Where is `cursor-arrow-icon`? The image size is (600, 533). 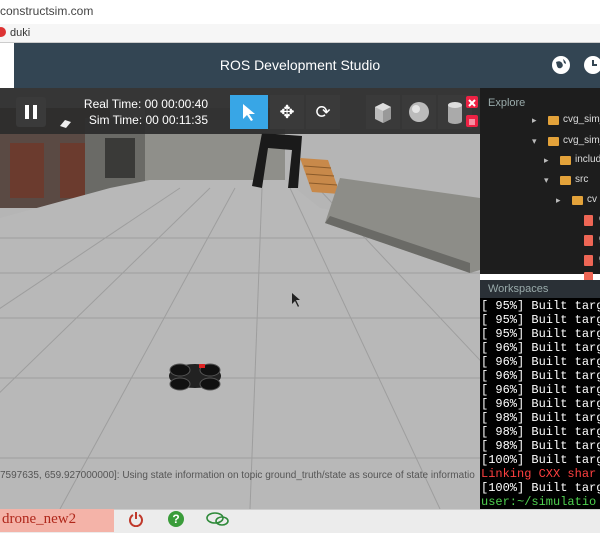
cursor-arrow-icon is located at coordinates (249, 112).